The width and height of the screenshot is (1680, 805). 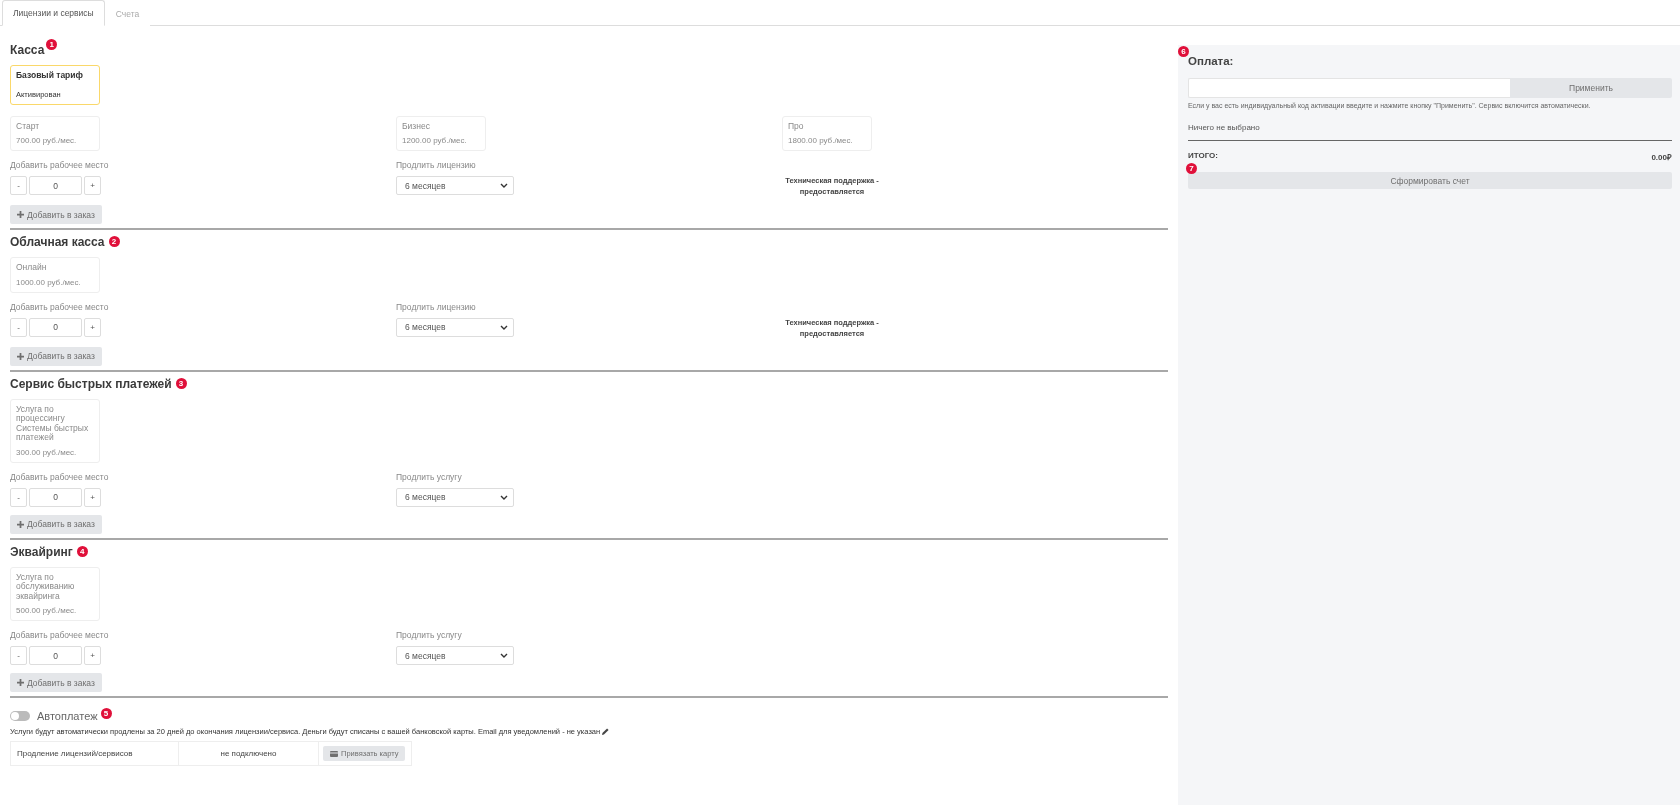 I want to click on pencil-icon, so click(x=606, y=731).